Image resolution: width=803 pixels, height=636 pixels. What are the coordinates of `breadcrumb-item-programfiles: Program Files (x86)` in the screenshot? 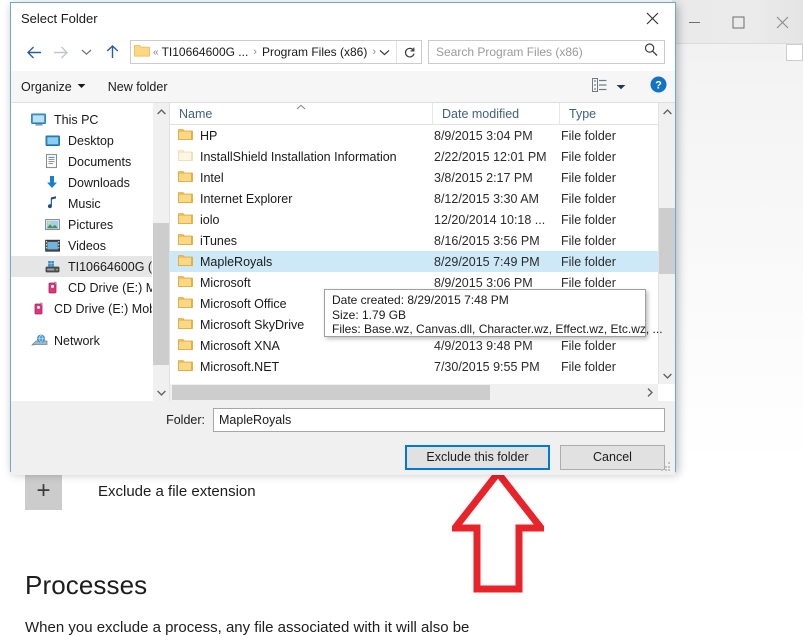 It's located at (314, 52).